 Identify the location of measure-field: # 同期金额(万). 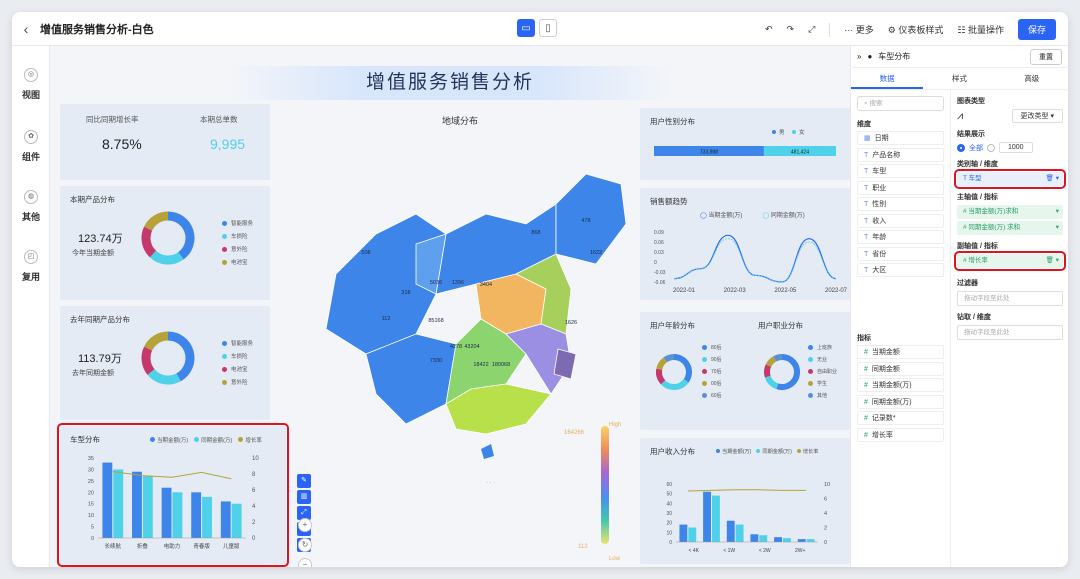
(900, 401).